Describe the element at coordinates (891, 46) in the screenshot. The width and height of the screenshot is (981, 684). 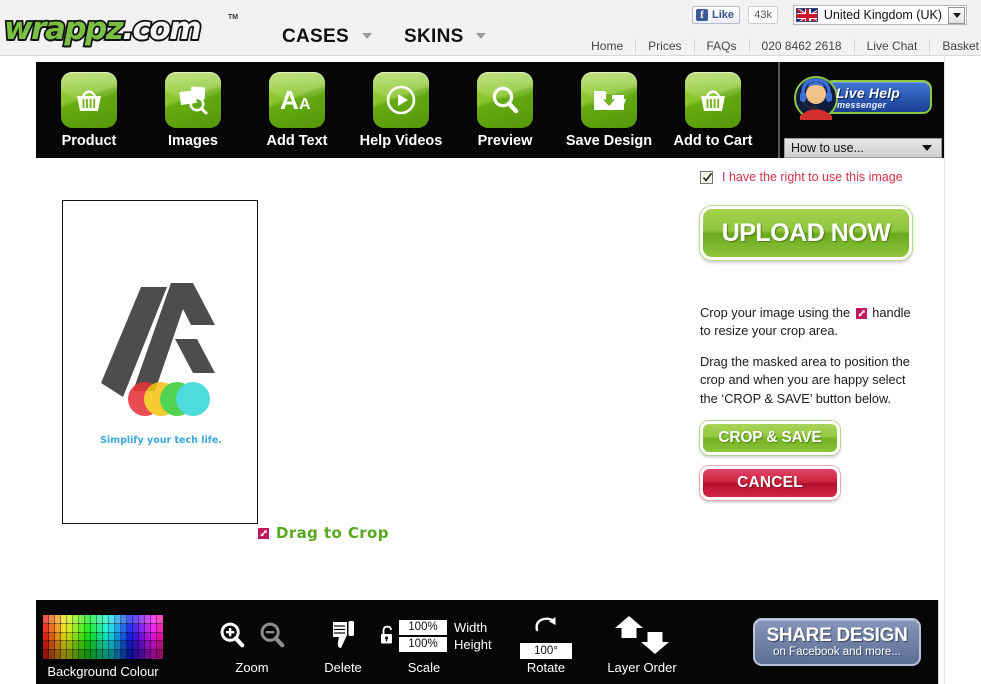
I see `util-nav-live-chat: Live Chat` at that location.